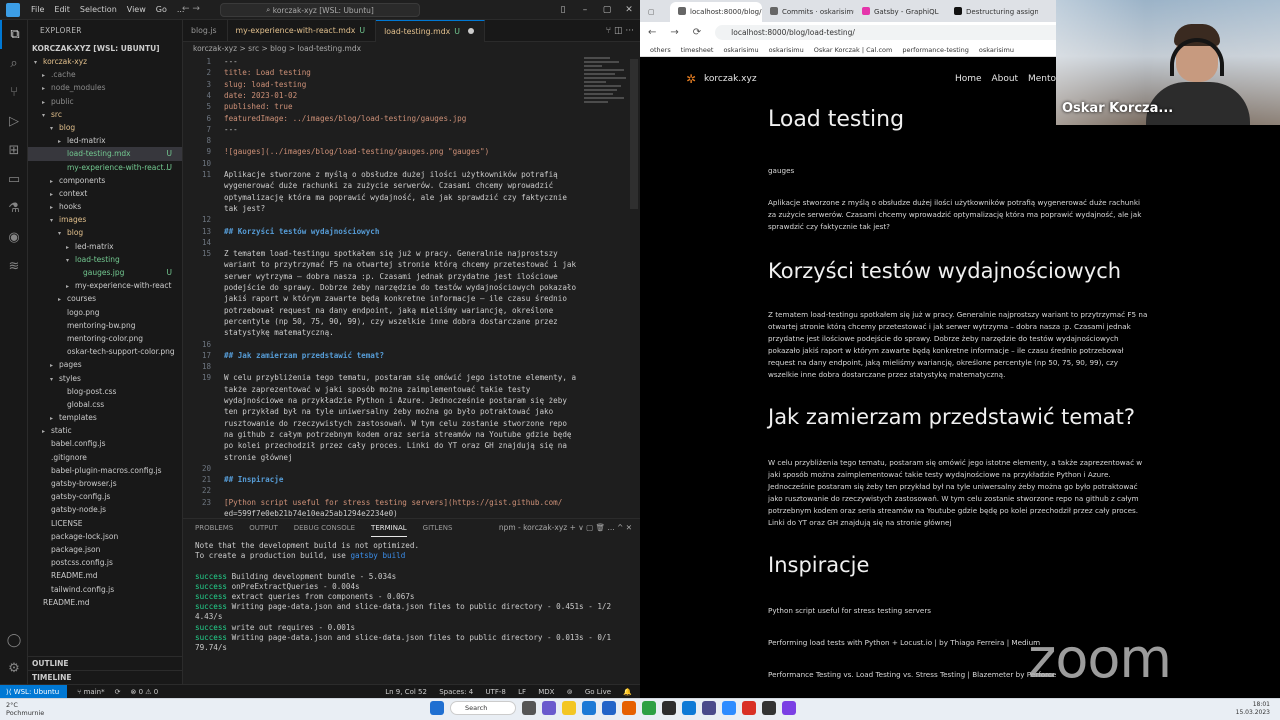 The width and height of the screenshot is (1280, 720). What do you see at coordinates (456, 692) in the screenshot?
I see `indentation: Spaces: 4` at bounding box center [456, 692].